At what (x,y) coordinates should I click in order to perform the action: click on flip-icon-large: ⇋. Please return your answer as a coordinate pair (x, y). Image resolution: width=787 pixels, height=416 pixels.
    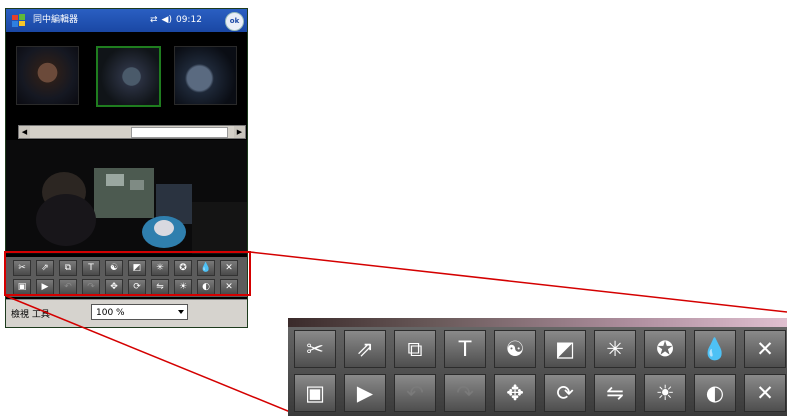
    Looking at the image, I should click on (615, 393).